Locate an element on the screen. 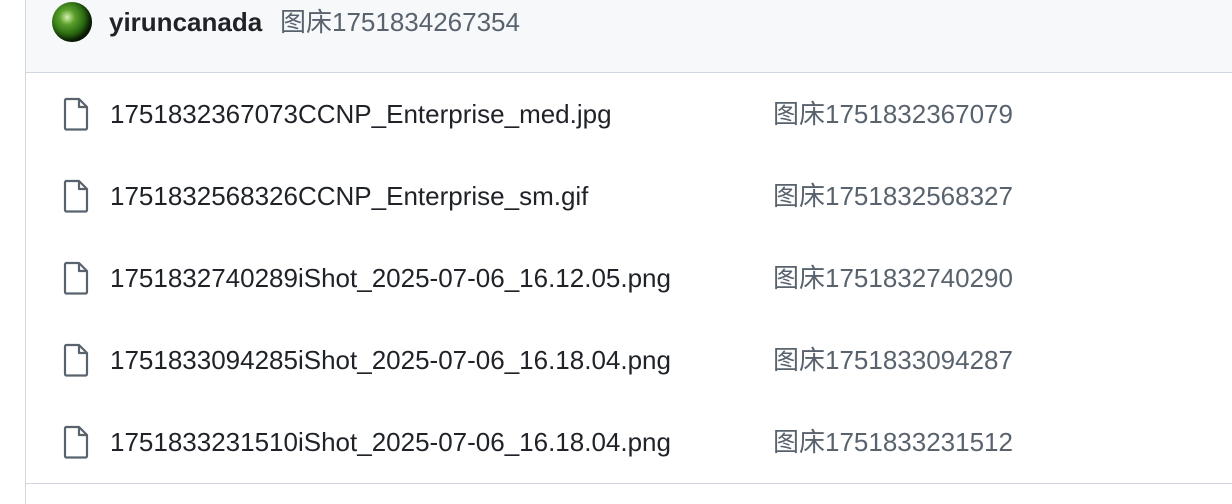 This screenshot has width=1232, height=504. commit-author-link: yiruncanada is located at coordinates (185, 22).